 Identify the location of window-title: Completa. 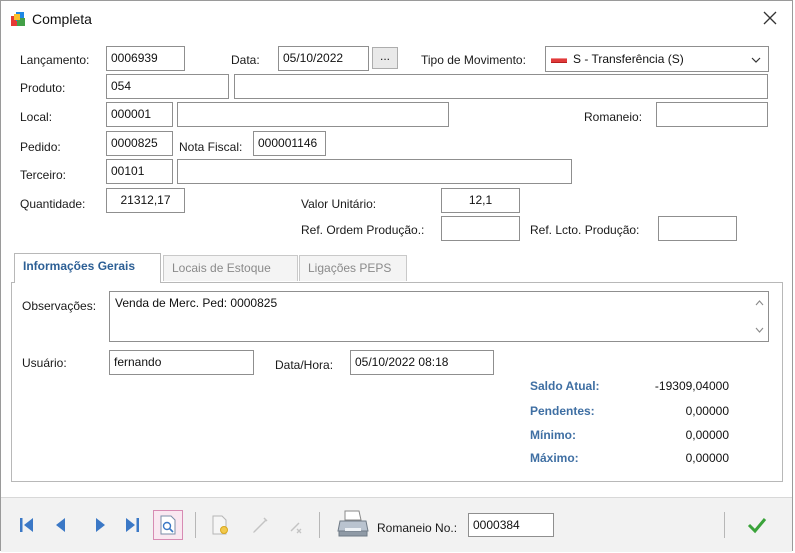
(62, 19).